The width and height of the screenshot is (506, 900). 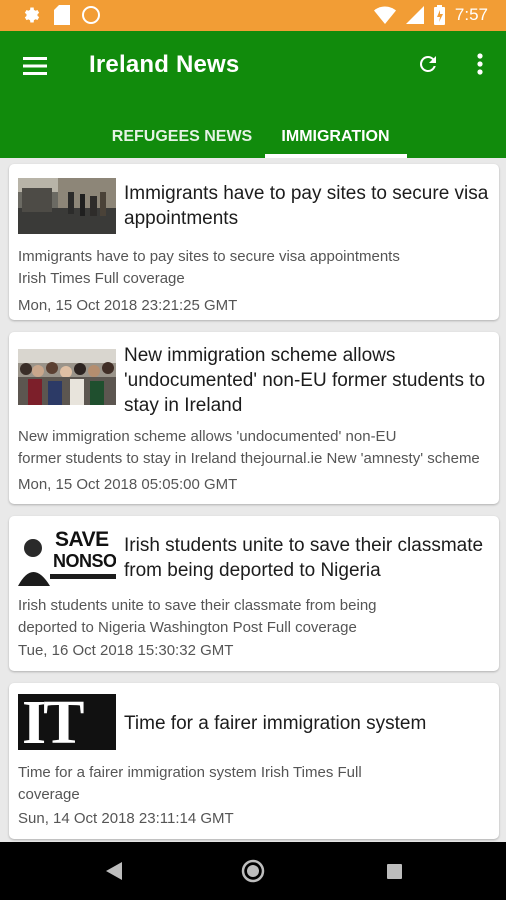 I want to click on save-nonso-text: SAVE, so click(x=82, y=540).